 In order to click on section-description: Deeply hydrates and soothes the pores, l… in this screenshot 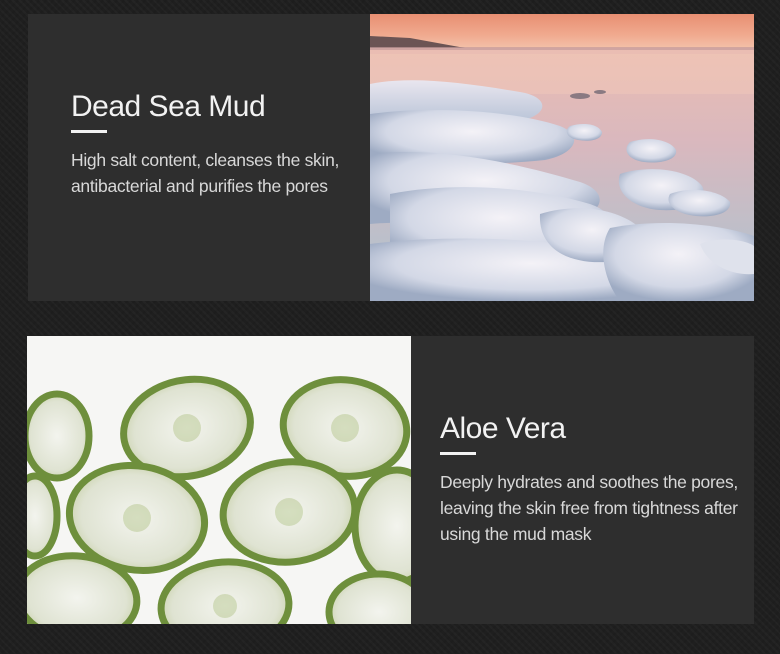, I will do `click(589, 508)`.